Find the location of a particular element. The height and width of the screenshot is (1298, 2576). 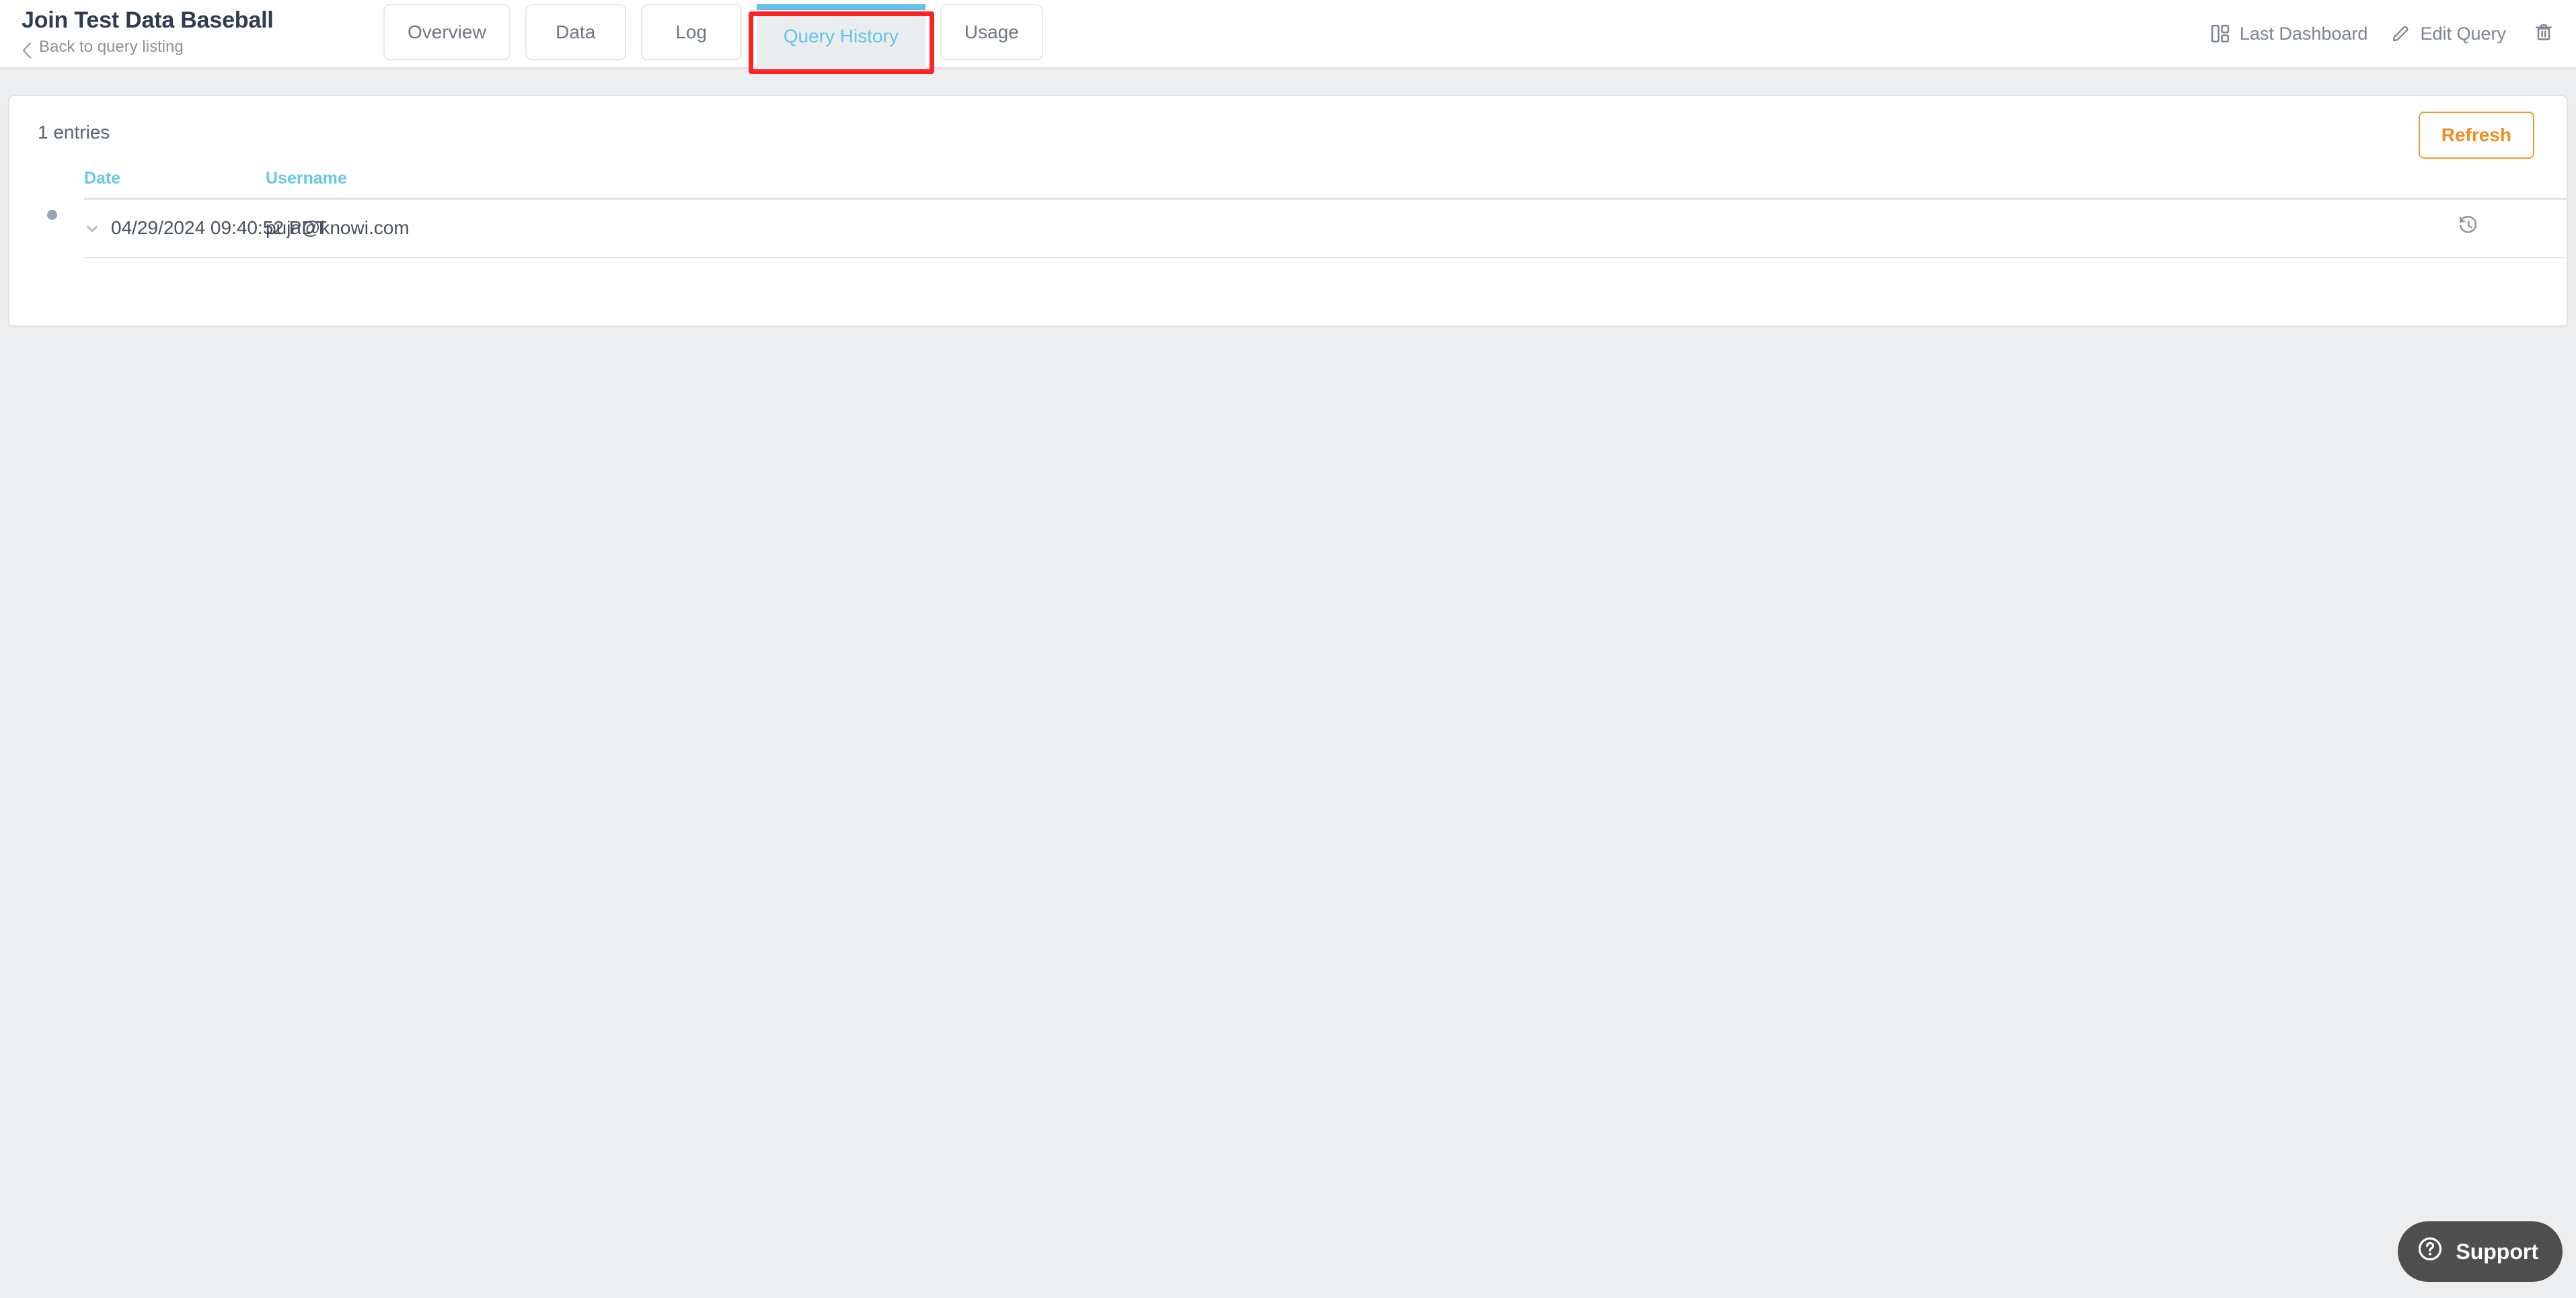

row-status-dot is located at coordinates (52, 215).